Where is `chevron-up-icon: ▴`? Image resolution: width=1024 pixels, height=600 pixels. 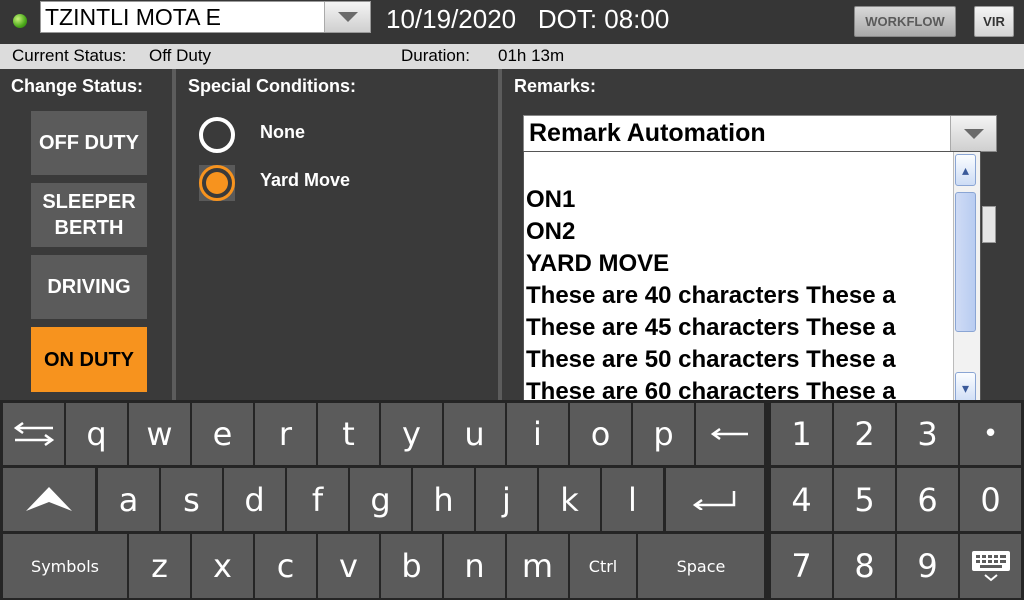 chevron-up-icon: ▴ is located at coordinates (965, 170).